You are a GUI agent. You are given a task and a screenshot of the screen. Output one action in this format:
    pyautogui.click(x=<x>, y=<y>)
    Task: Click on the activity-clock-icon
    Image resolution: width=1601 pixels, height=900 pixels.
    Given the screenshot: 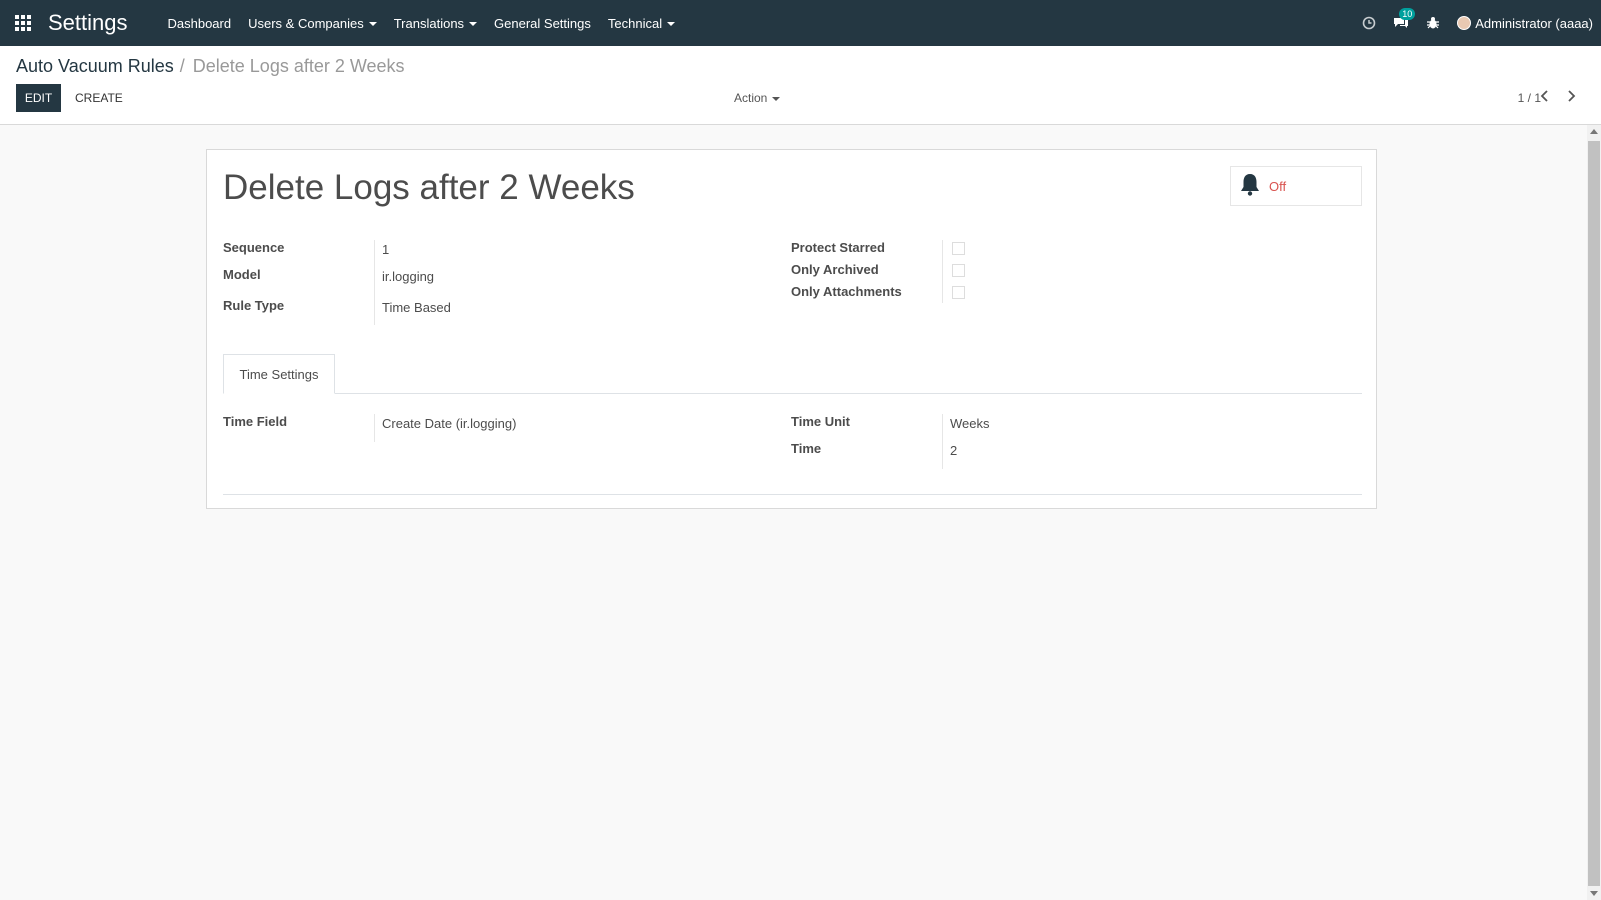 What is the action you would take?
    pyautogui.click(x=1369, y=23)
    